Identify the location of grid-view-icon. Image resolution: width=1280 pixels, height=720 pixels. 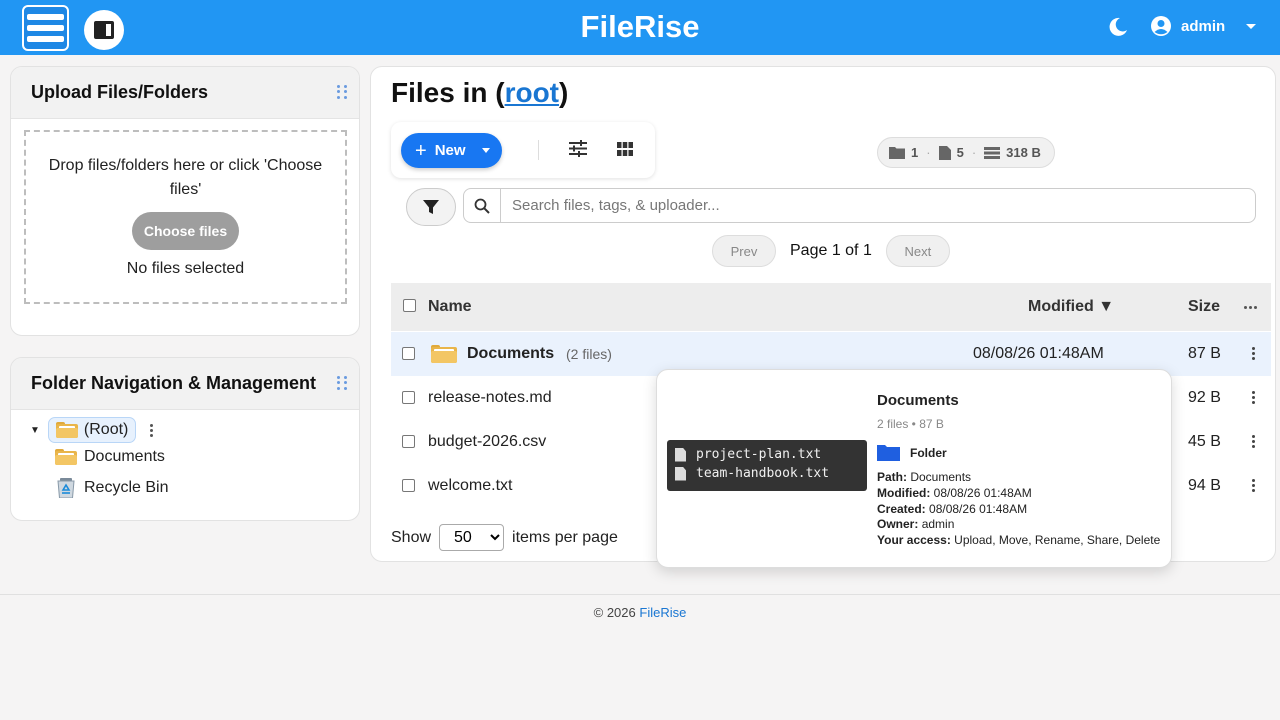
(625, 149).